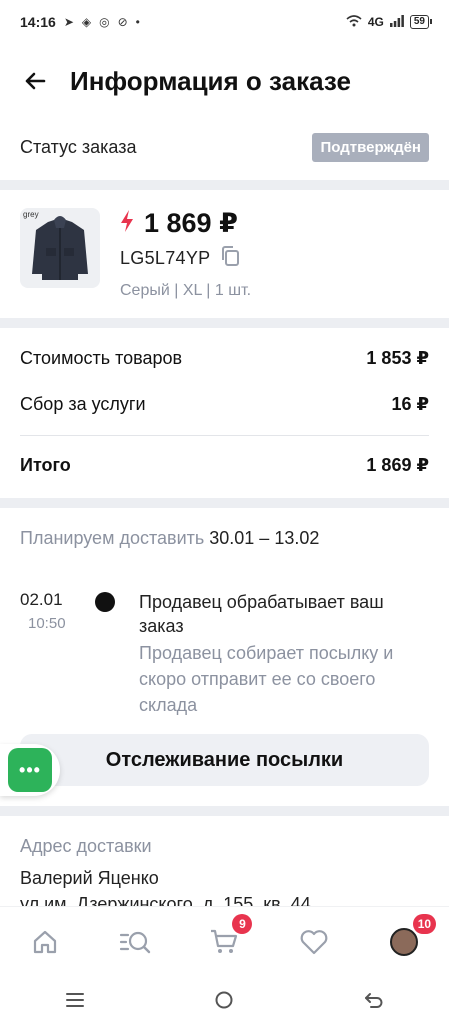 This screenshot has width=449, height=1024. I want to click on signal-icon, so click(396, 22).